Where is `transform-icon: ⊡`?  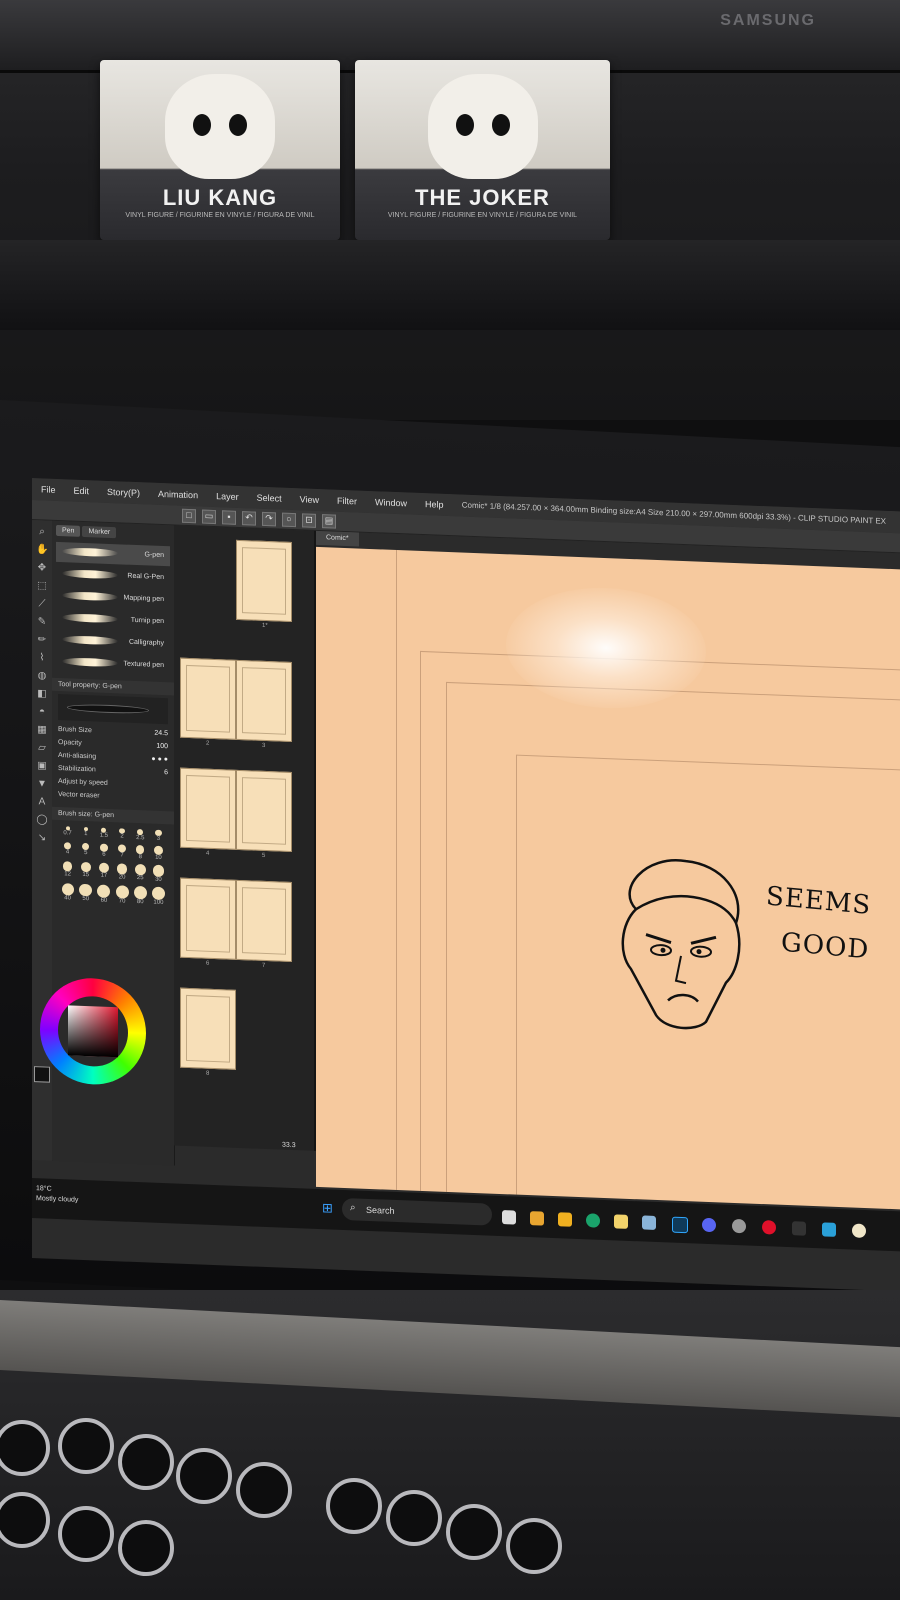 transform-icon: ⊡ is located at coordinates (309, 520).